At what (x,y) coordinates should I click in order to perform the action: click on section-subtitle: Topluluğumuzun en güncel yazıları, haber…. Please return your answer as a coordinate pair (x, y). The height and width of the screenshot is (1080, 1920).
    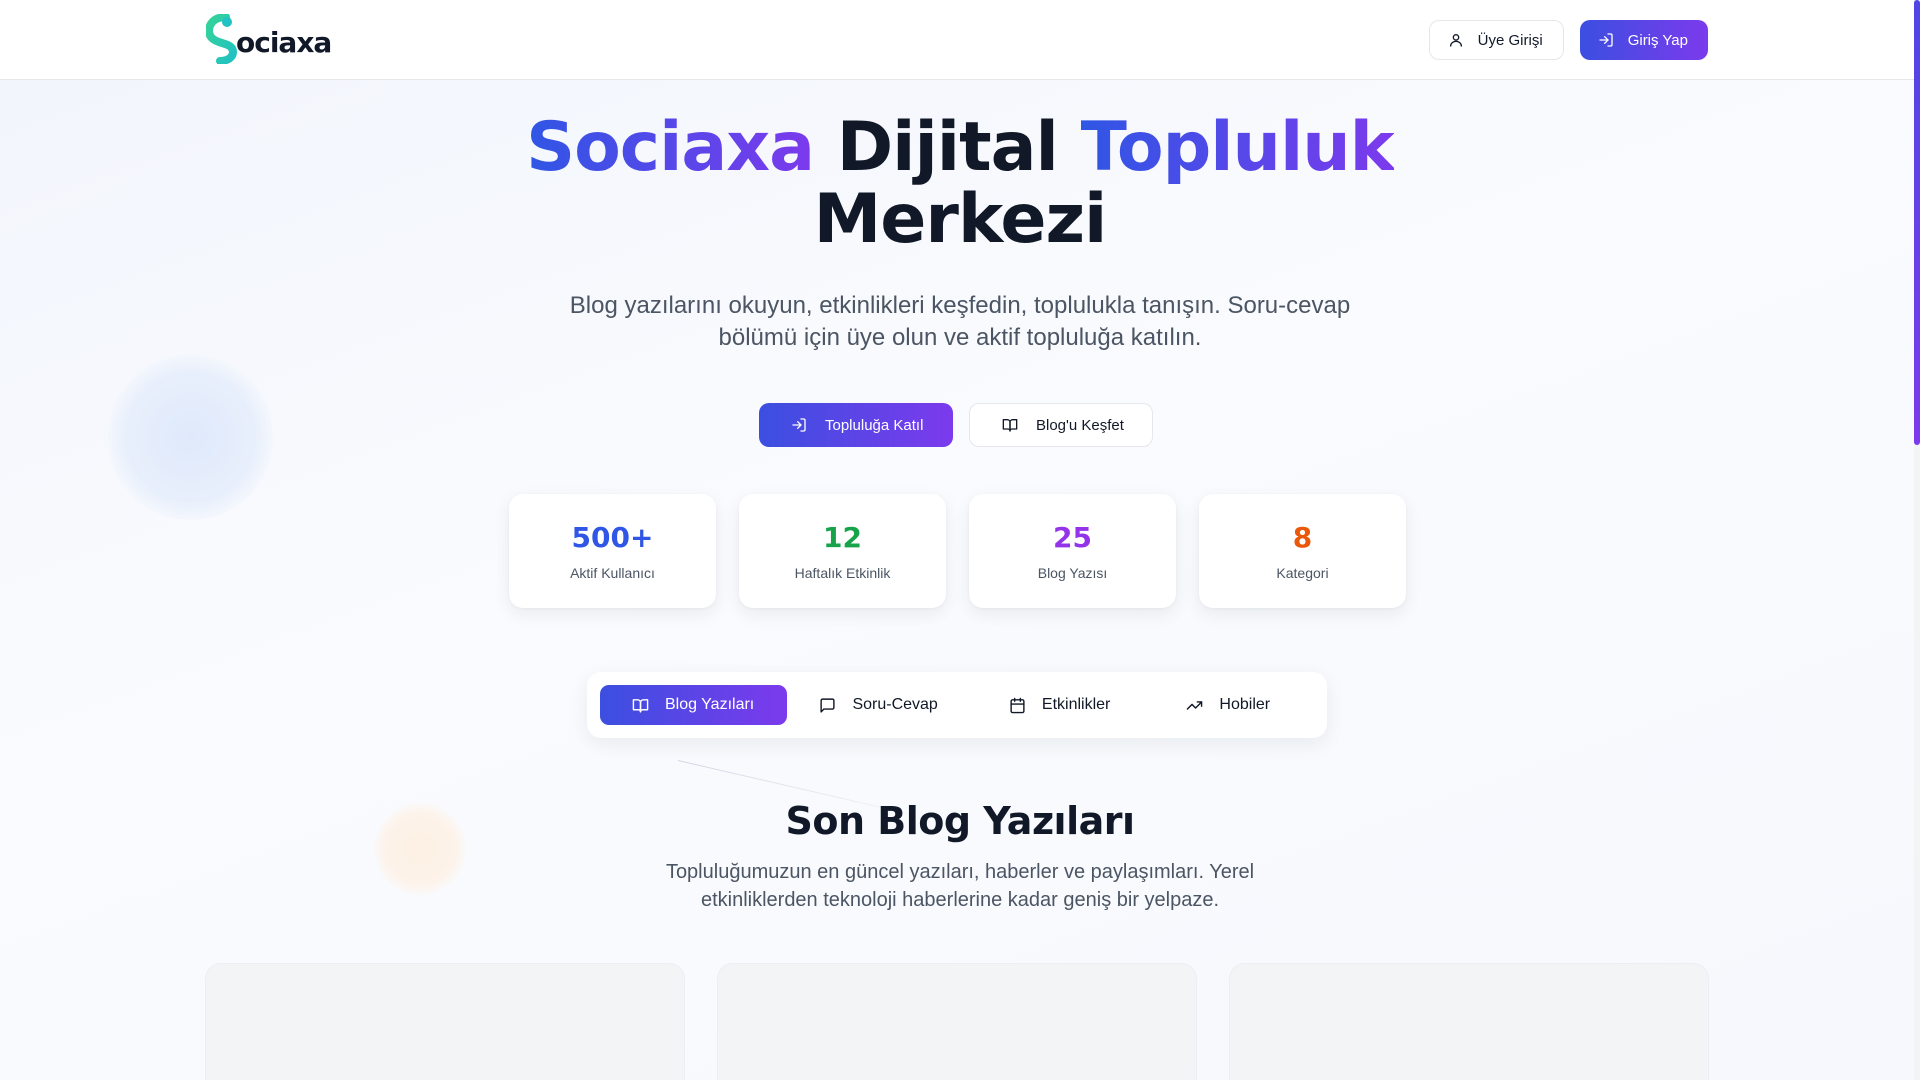
    Looking at the image, I should click on (960, 886).